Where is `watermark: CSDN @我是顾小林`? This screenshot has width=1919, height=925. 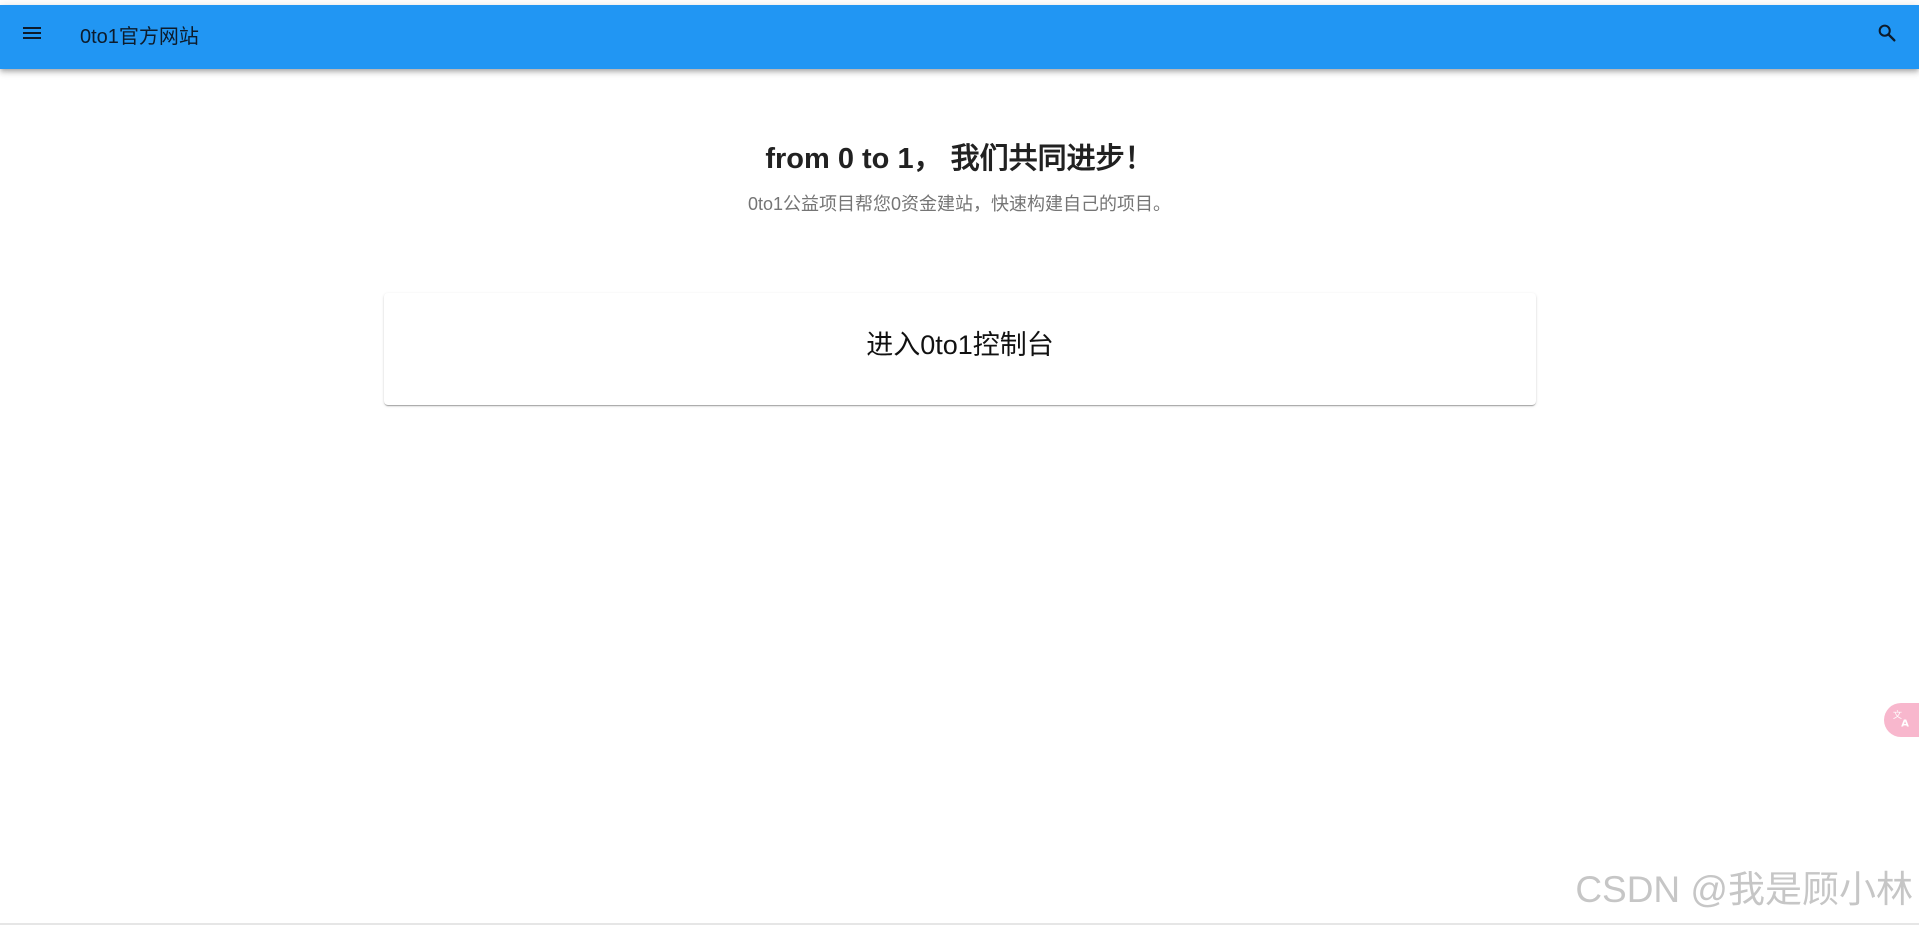 watermark: CSDN @我是顾小林 is located at coordinates (1744, 889).